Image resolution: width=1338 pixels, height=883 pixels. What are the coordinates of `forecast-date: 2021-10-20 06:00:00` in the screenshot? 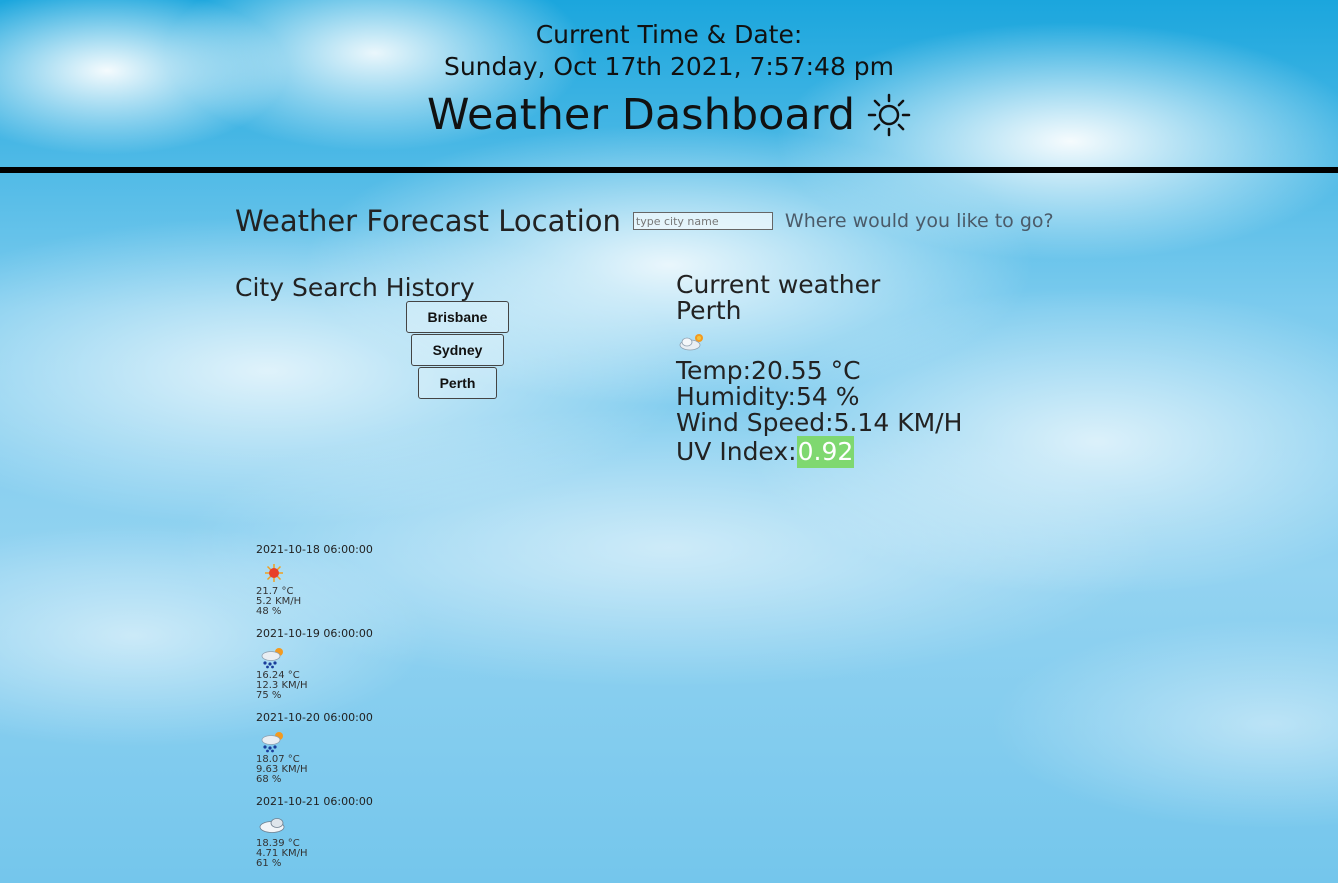 It's located at (314, 717).